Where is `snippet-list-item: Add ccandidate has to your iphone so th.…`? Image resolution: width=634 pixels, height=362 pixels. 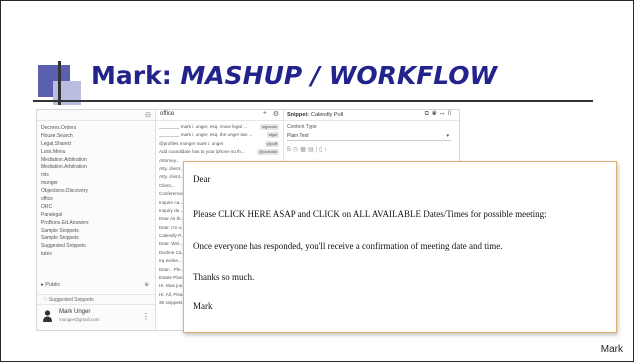 snippet-list-item: Add ccandidate has to your iphone so th.… is located at coordinates (221, 152).